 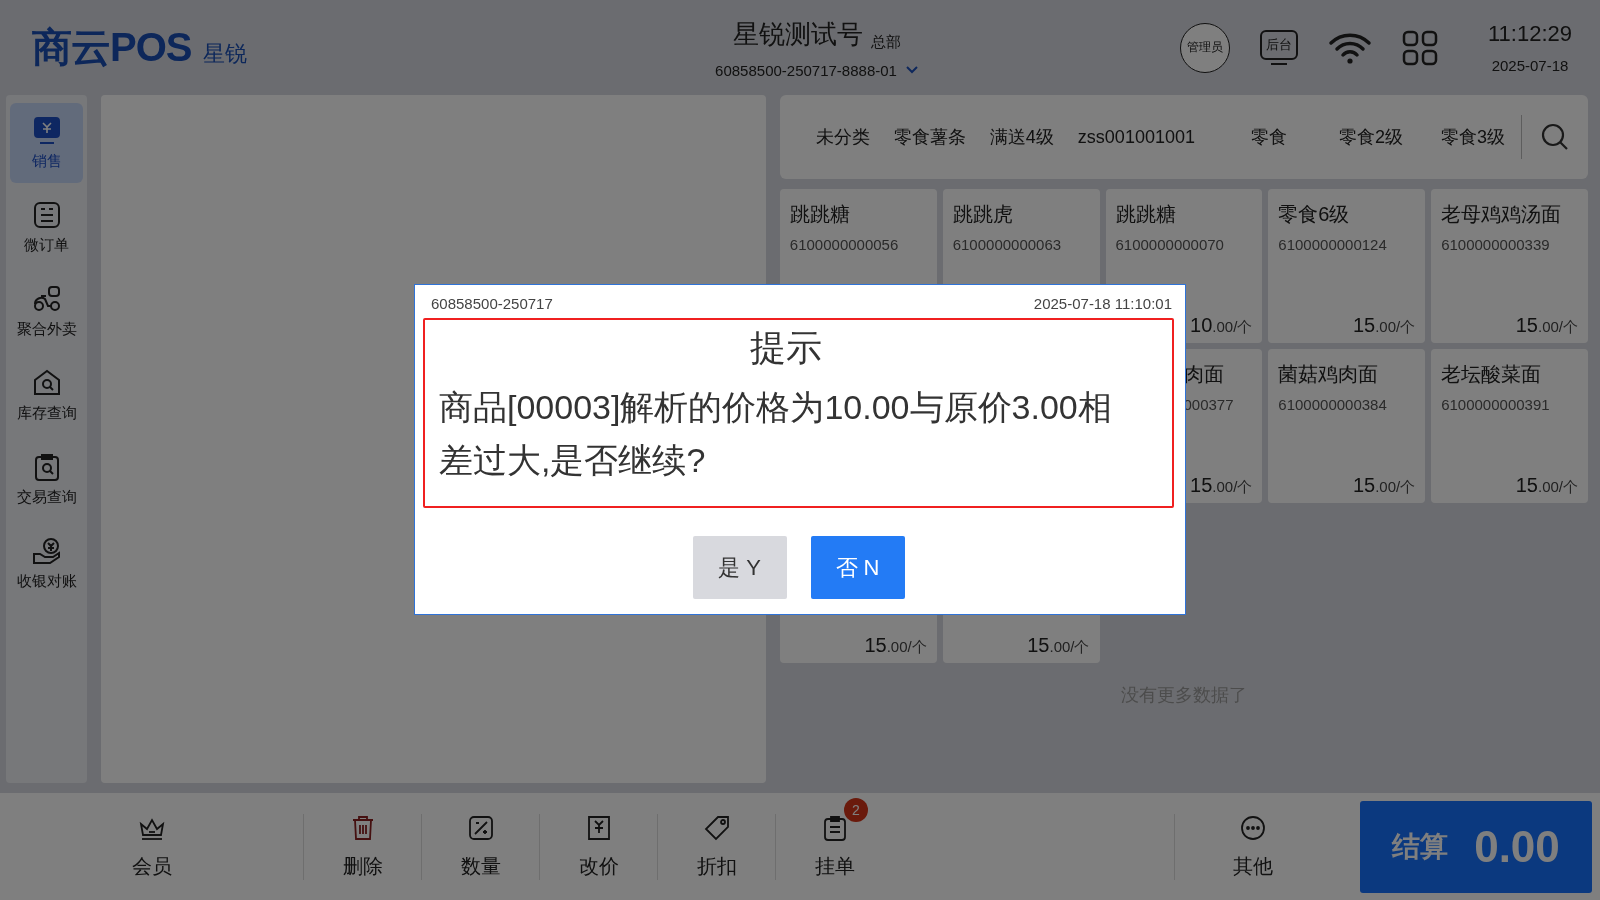 I want to click on dialog-id: 60858500-250717, so click(x=492, y=303).